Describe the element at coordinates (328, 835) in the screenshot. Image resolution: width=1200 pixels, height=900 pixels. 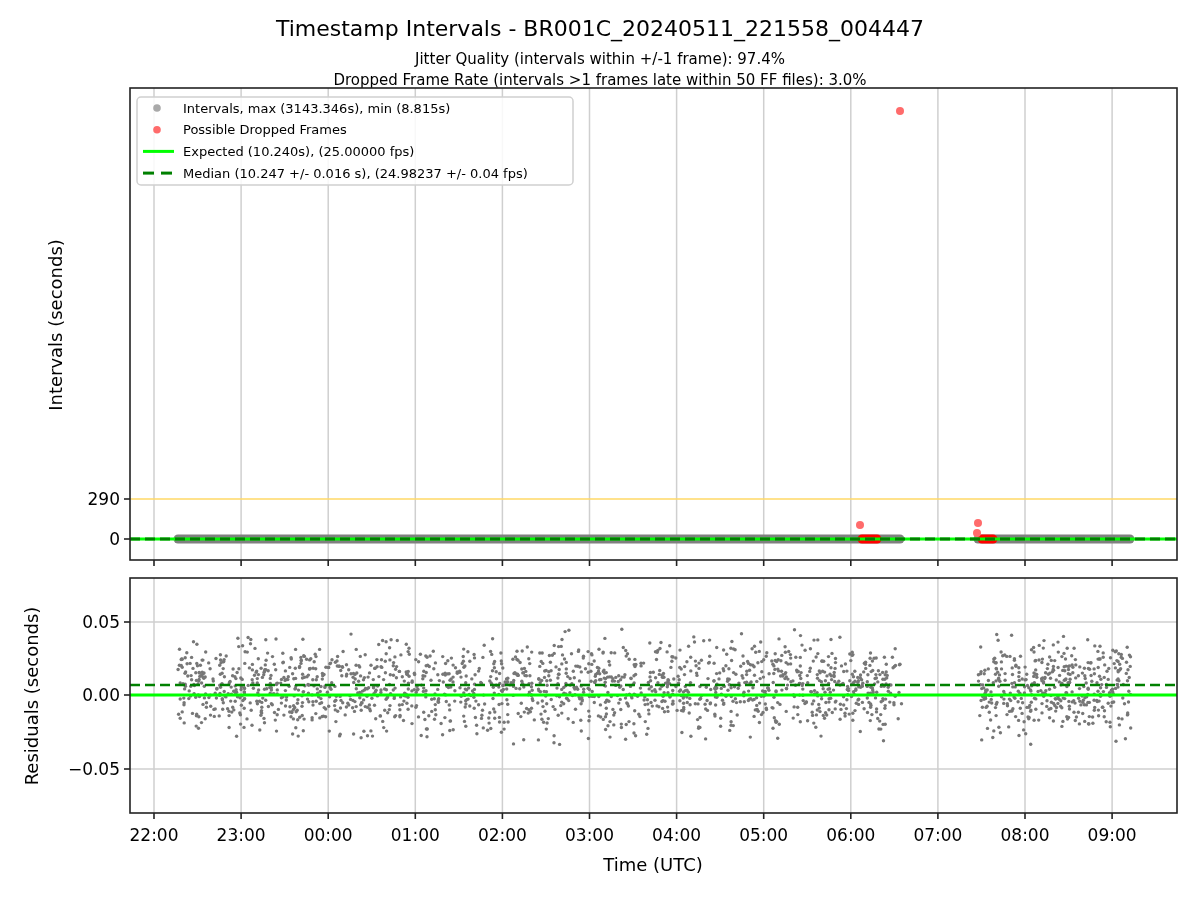
I see `x-tick-label: 00:00` at that location.